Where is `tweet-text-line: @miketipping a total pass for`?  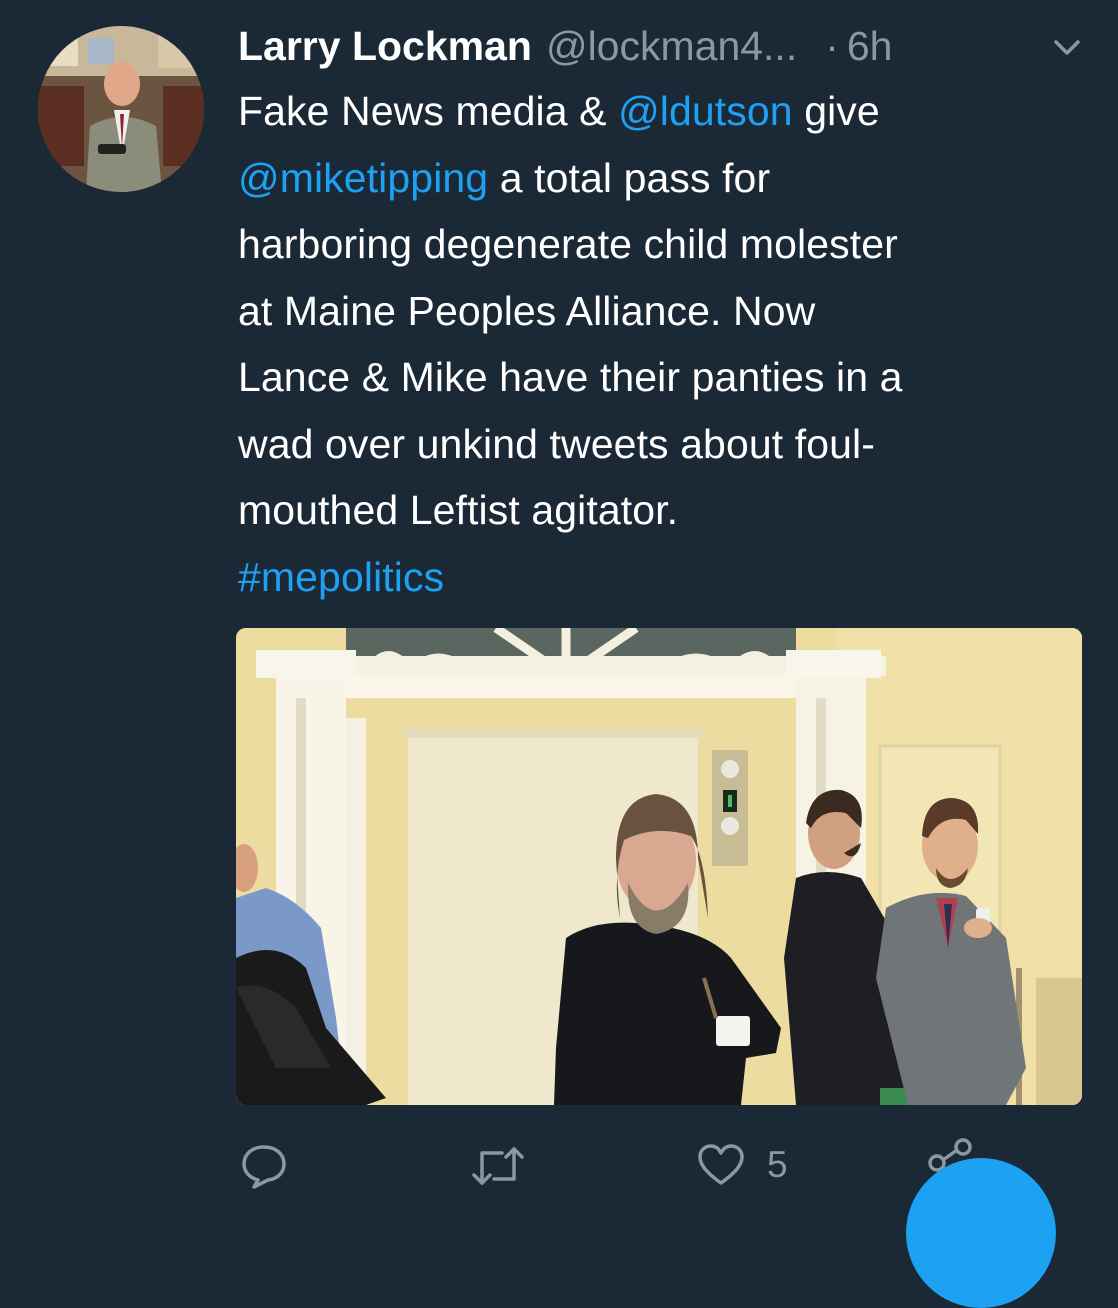 tweet-text-line: @miketipping a total pass for is located at coordinates (663, 178).